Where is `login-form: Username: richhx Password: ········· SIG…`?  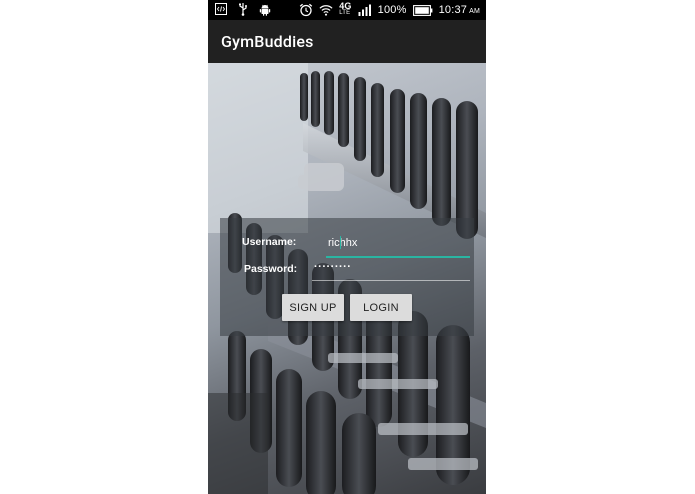 login-form: Username: richhx Password: ········· SIG… is located at coordinates (347, 277).